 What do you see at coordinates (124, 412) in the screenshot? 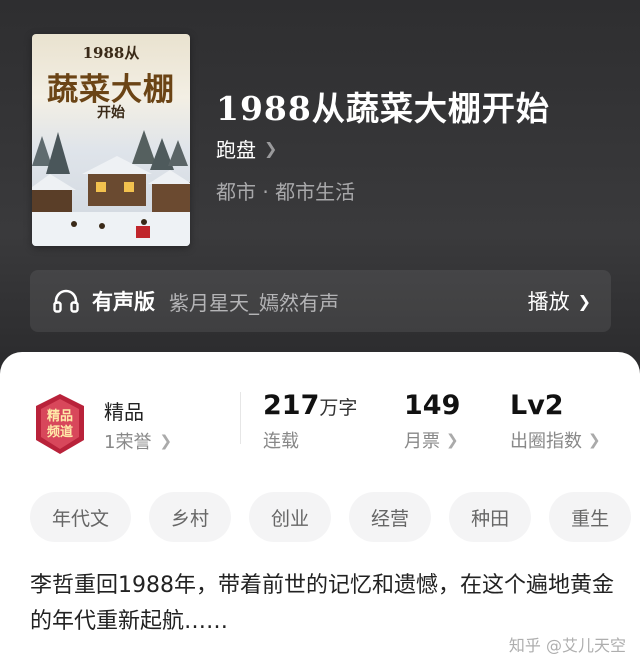
I see `honor-title: 精品` at bounding box center [124, 412].